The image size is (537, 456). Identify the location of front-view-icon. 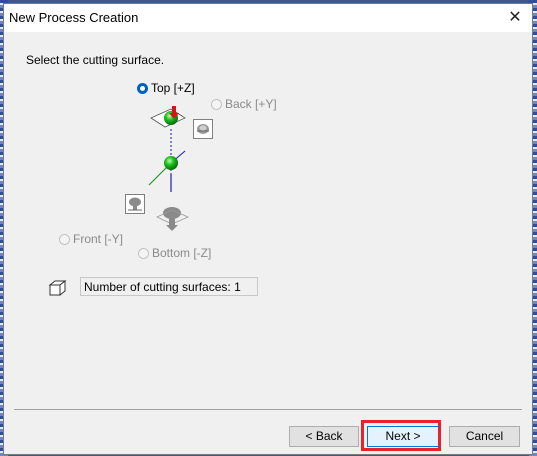
(135, 204).